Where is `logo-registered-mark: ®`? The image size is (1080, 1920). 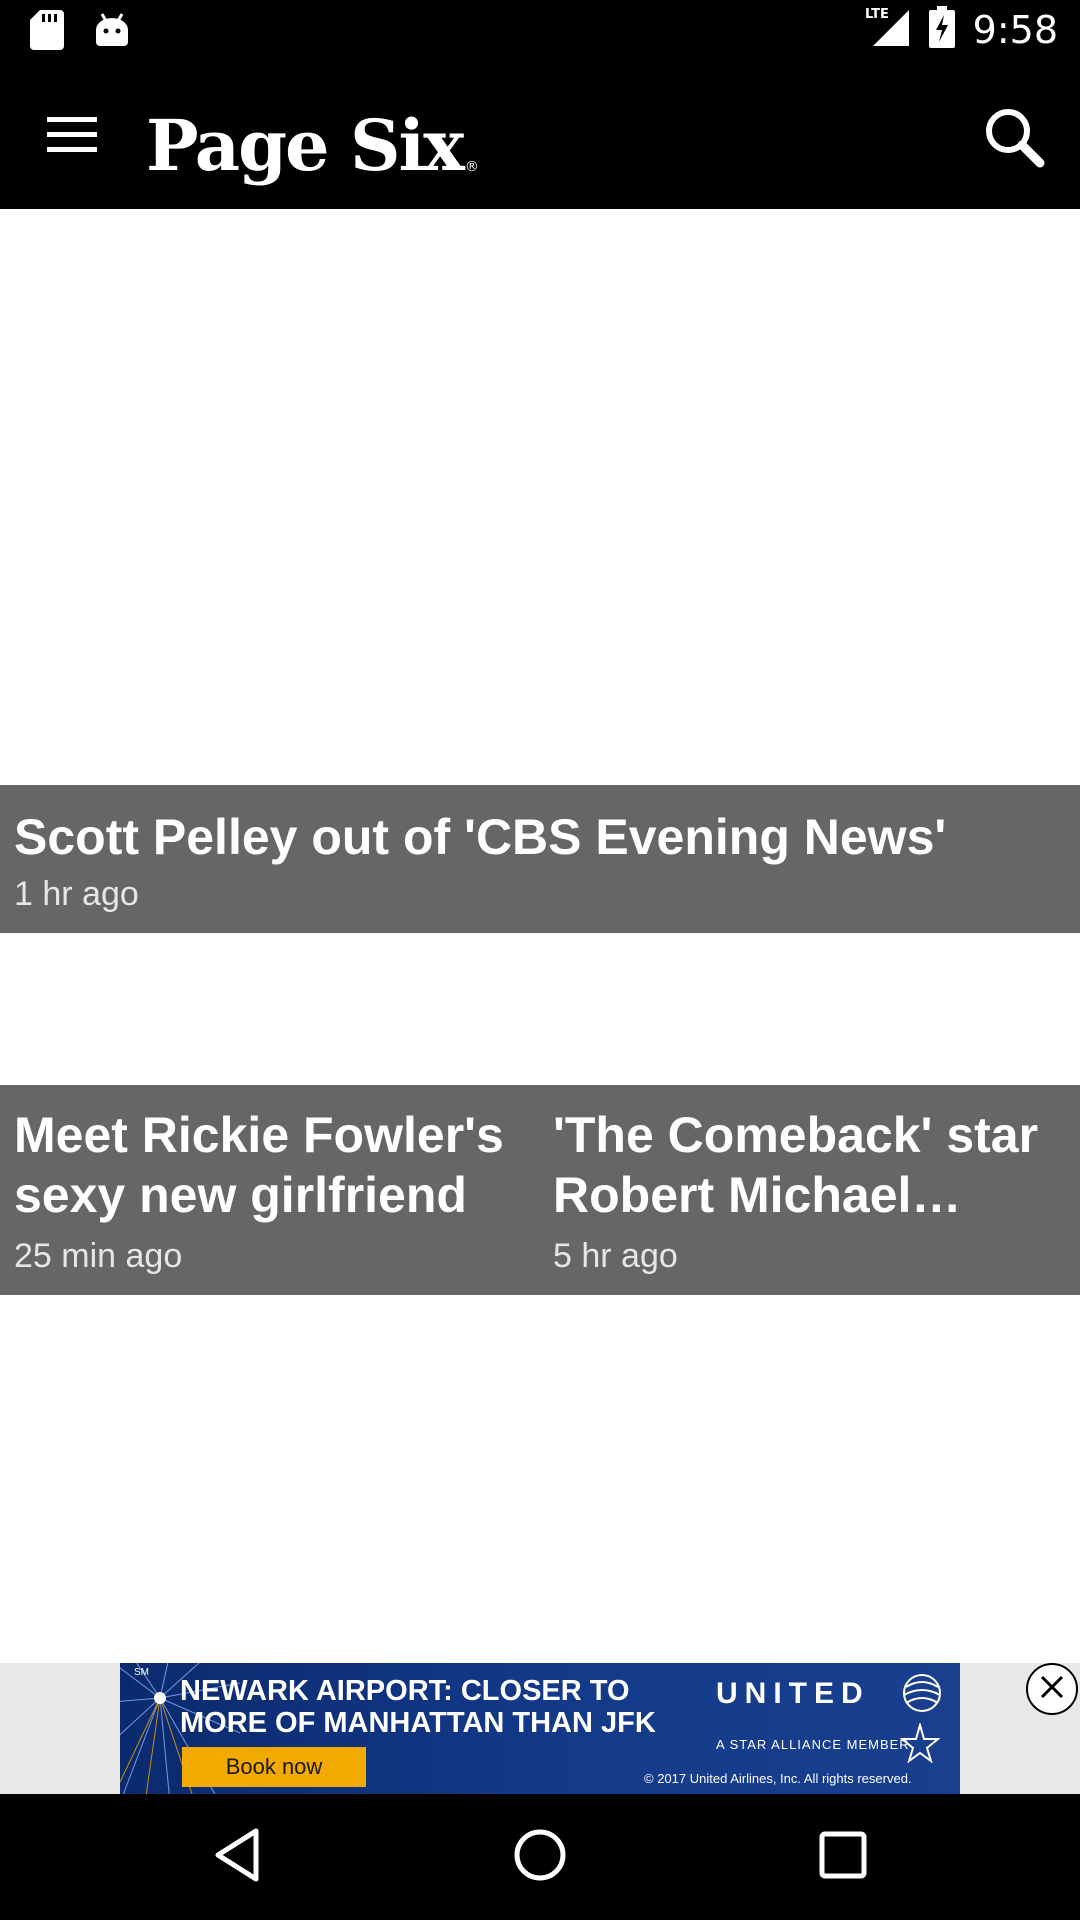
logo-registered-mark: ® is located at coordinates (471, 167).